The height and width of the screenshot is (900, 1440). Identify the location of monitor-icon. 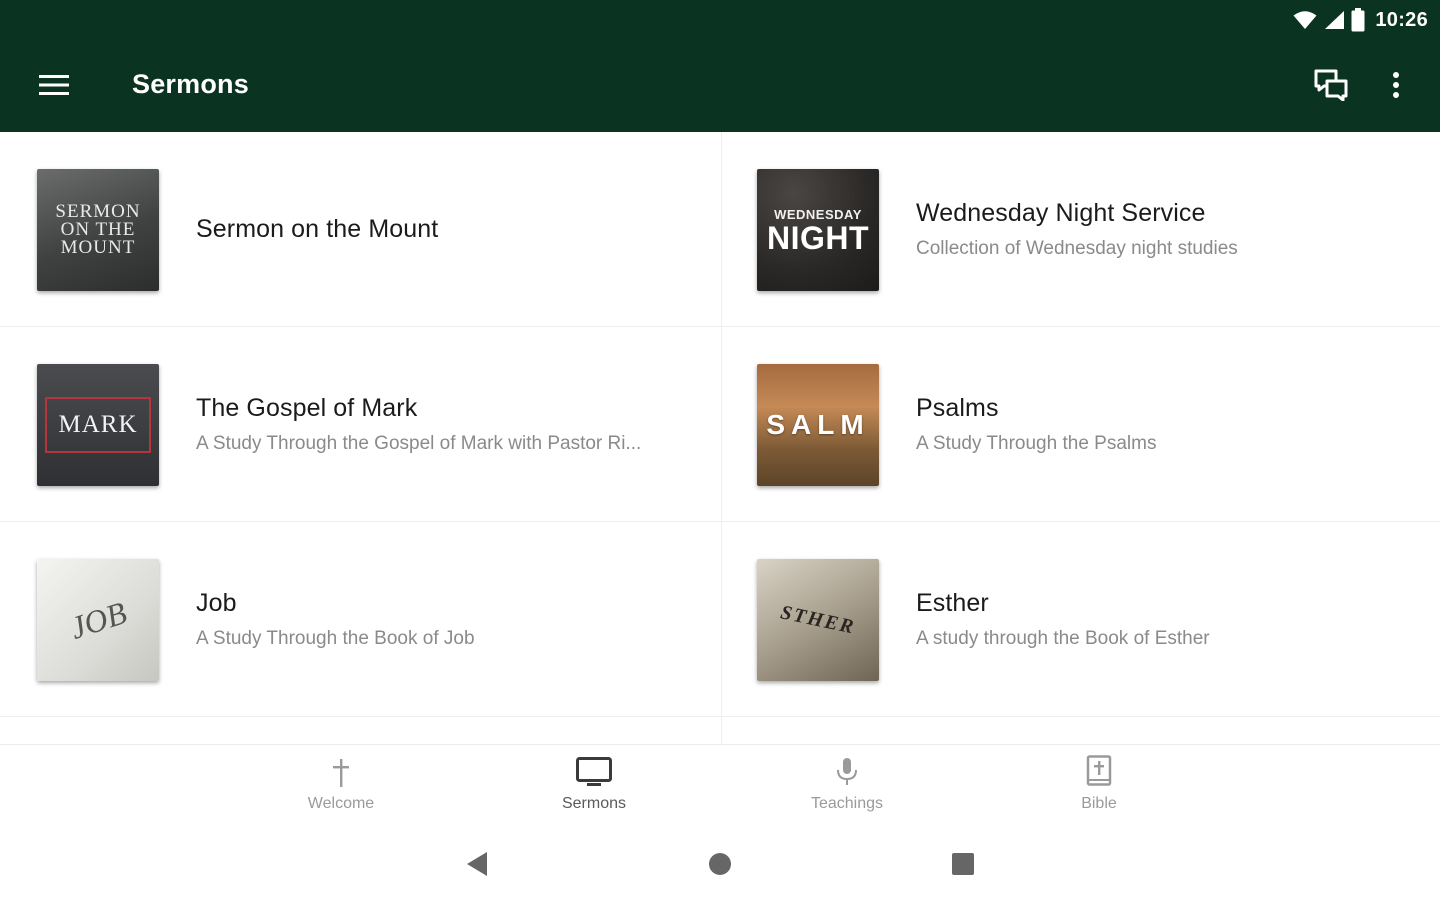
(594, 771).